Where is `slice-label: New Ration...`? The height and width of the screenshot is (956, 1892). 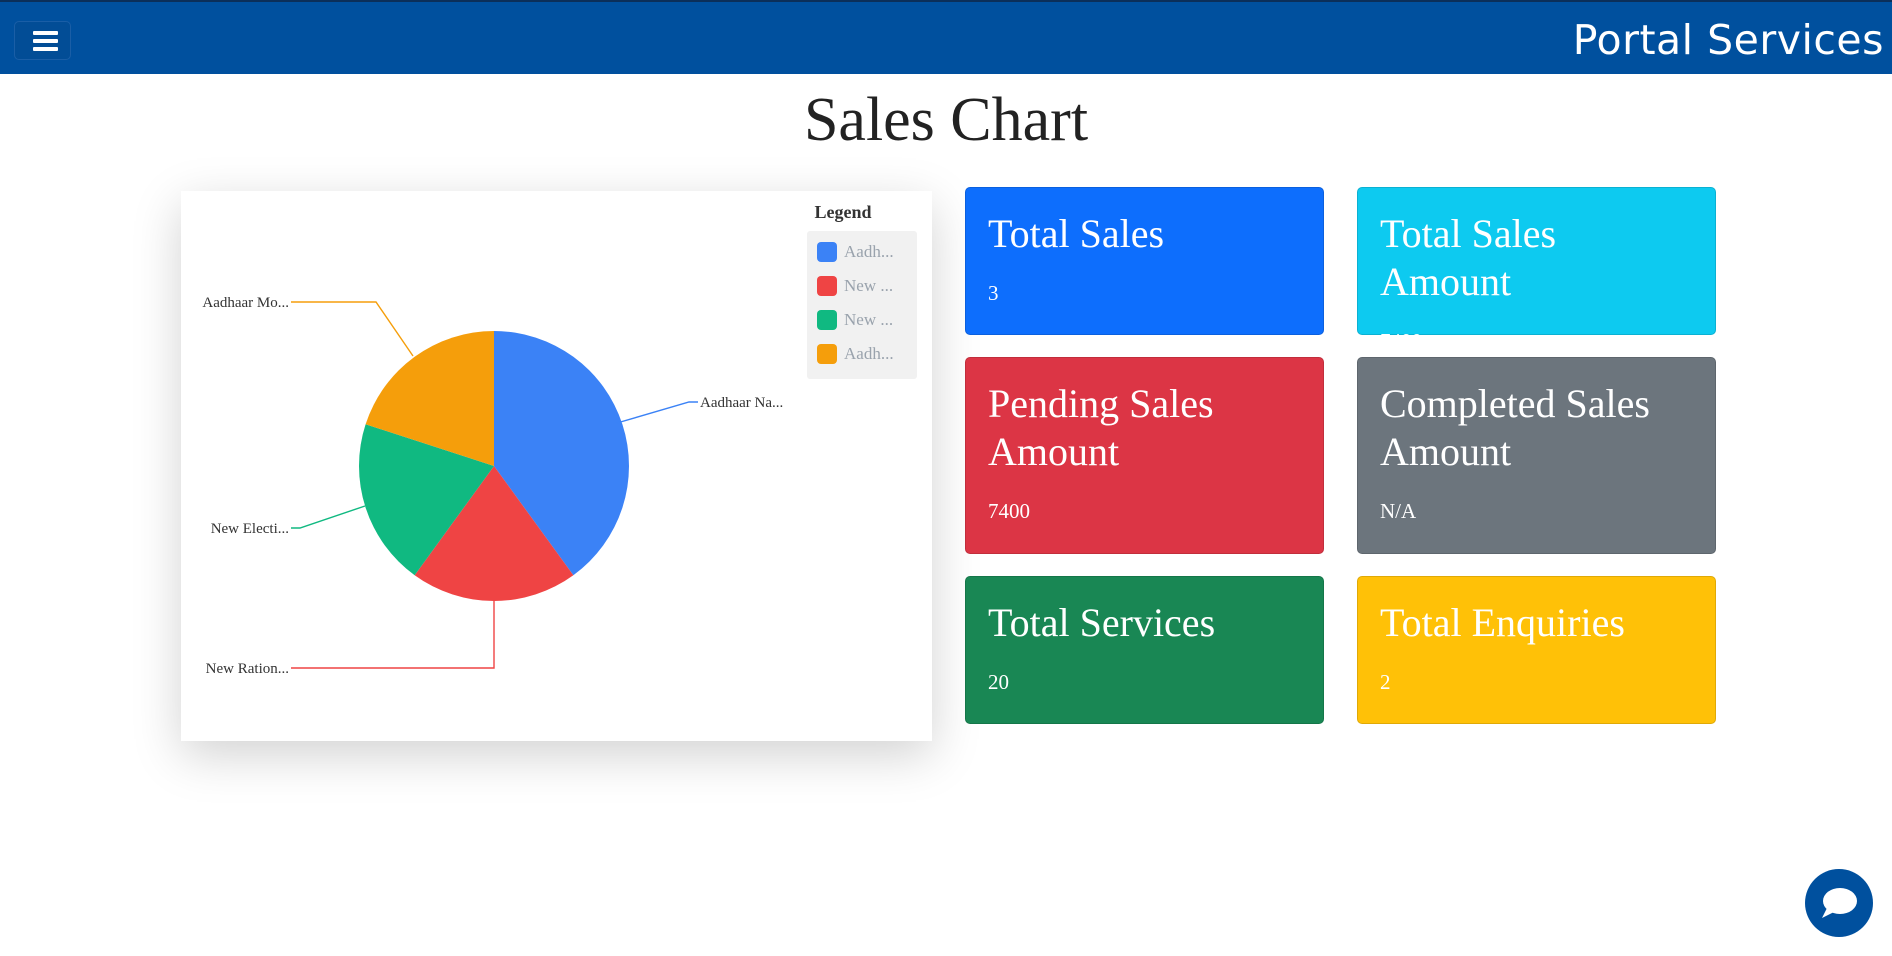
slice-label: New Ration... is located at coordinates (247, 669).